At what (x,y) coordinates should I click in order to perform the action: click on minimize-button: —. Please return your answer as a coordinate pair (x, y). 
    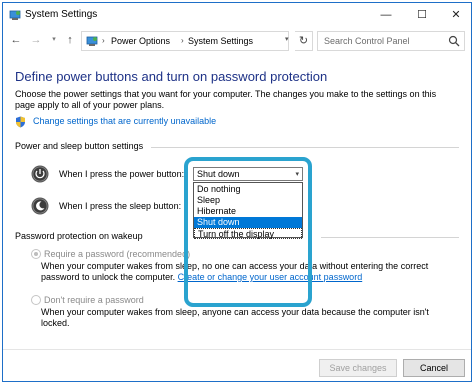
    Looking at the image, I should click on (386, 15).